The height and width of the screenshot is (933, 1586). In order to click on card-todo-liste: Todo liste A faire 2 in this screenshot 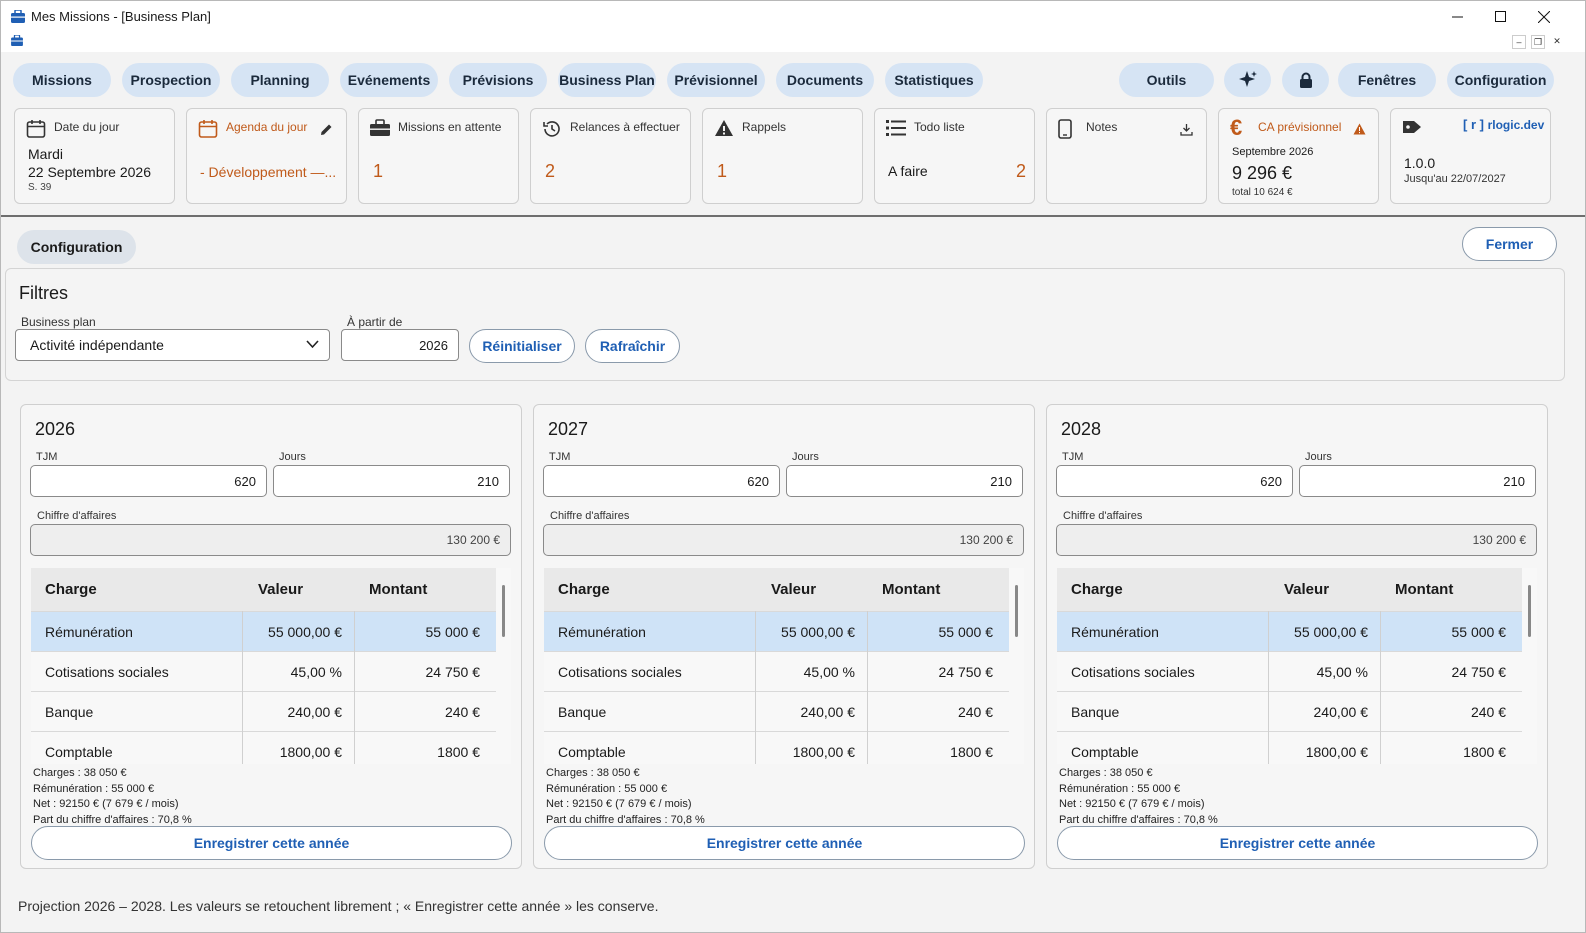, I will do `click(954, 156)`.